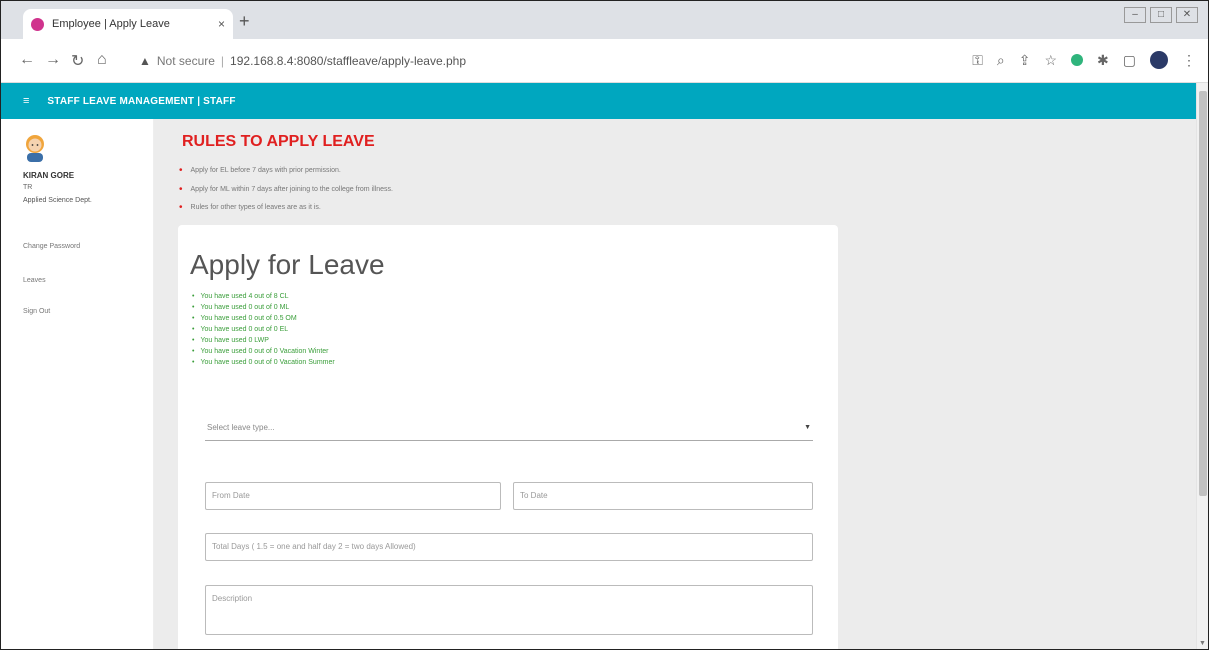 Image resolution: width=1209 pixels, height=650 pixels. I want to click on user-avatar-icon, so click(35, 148).